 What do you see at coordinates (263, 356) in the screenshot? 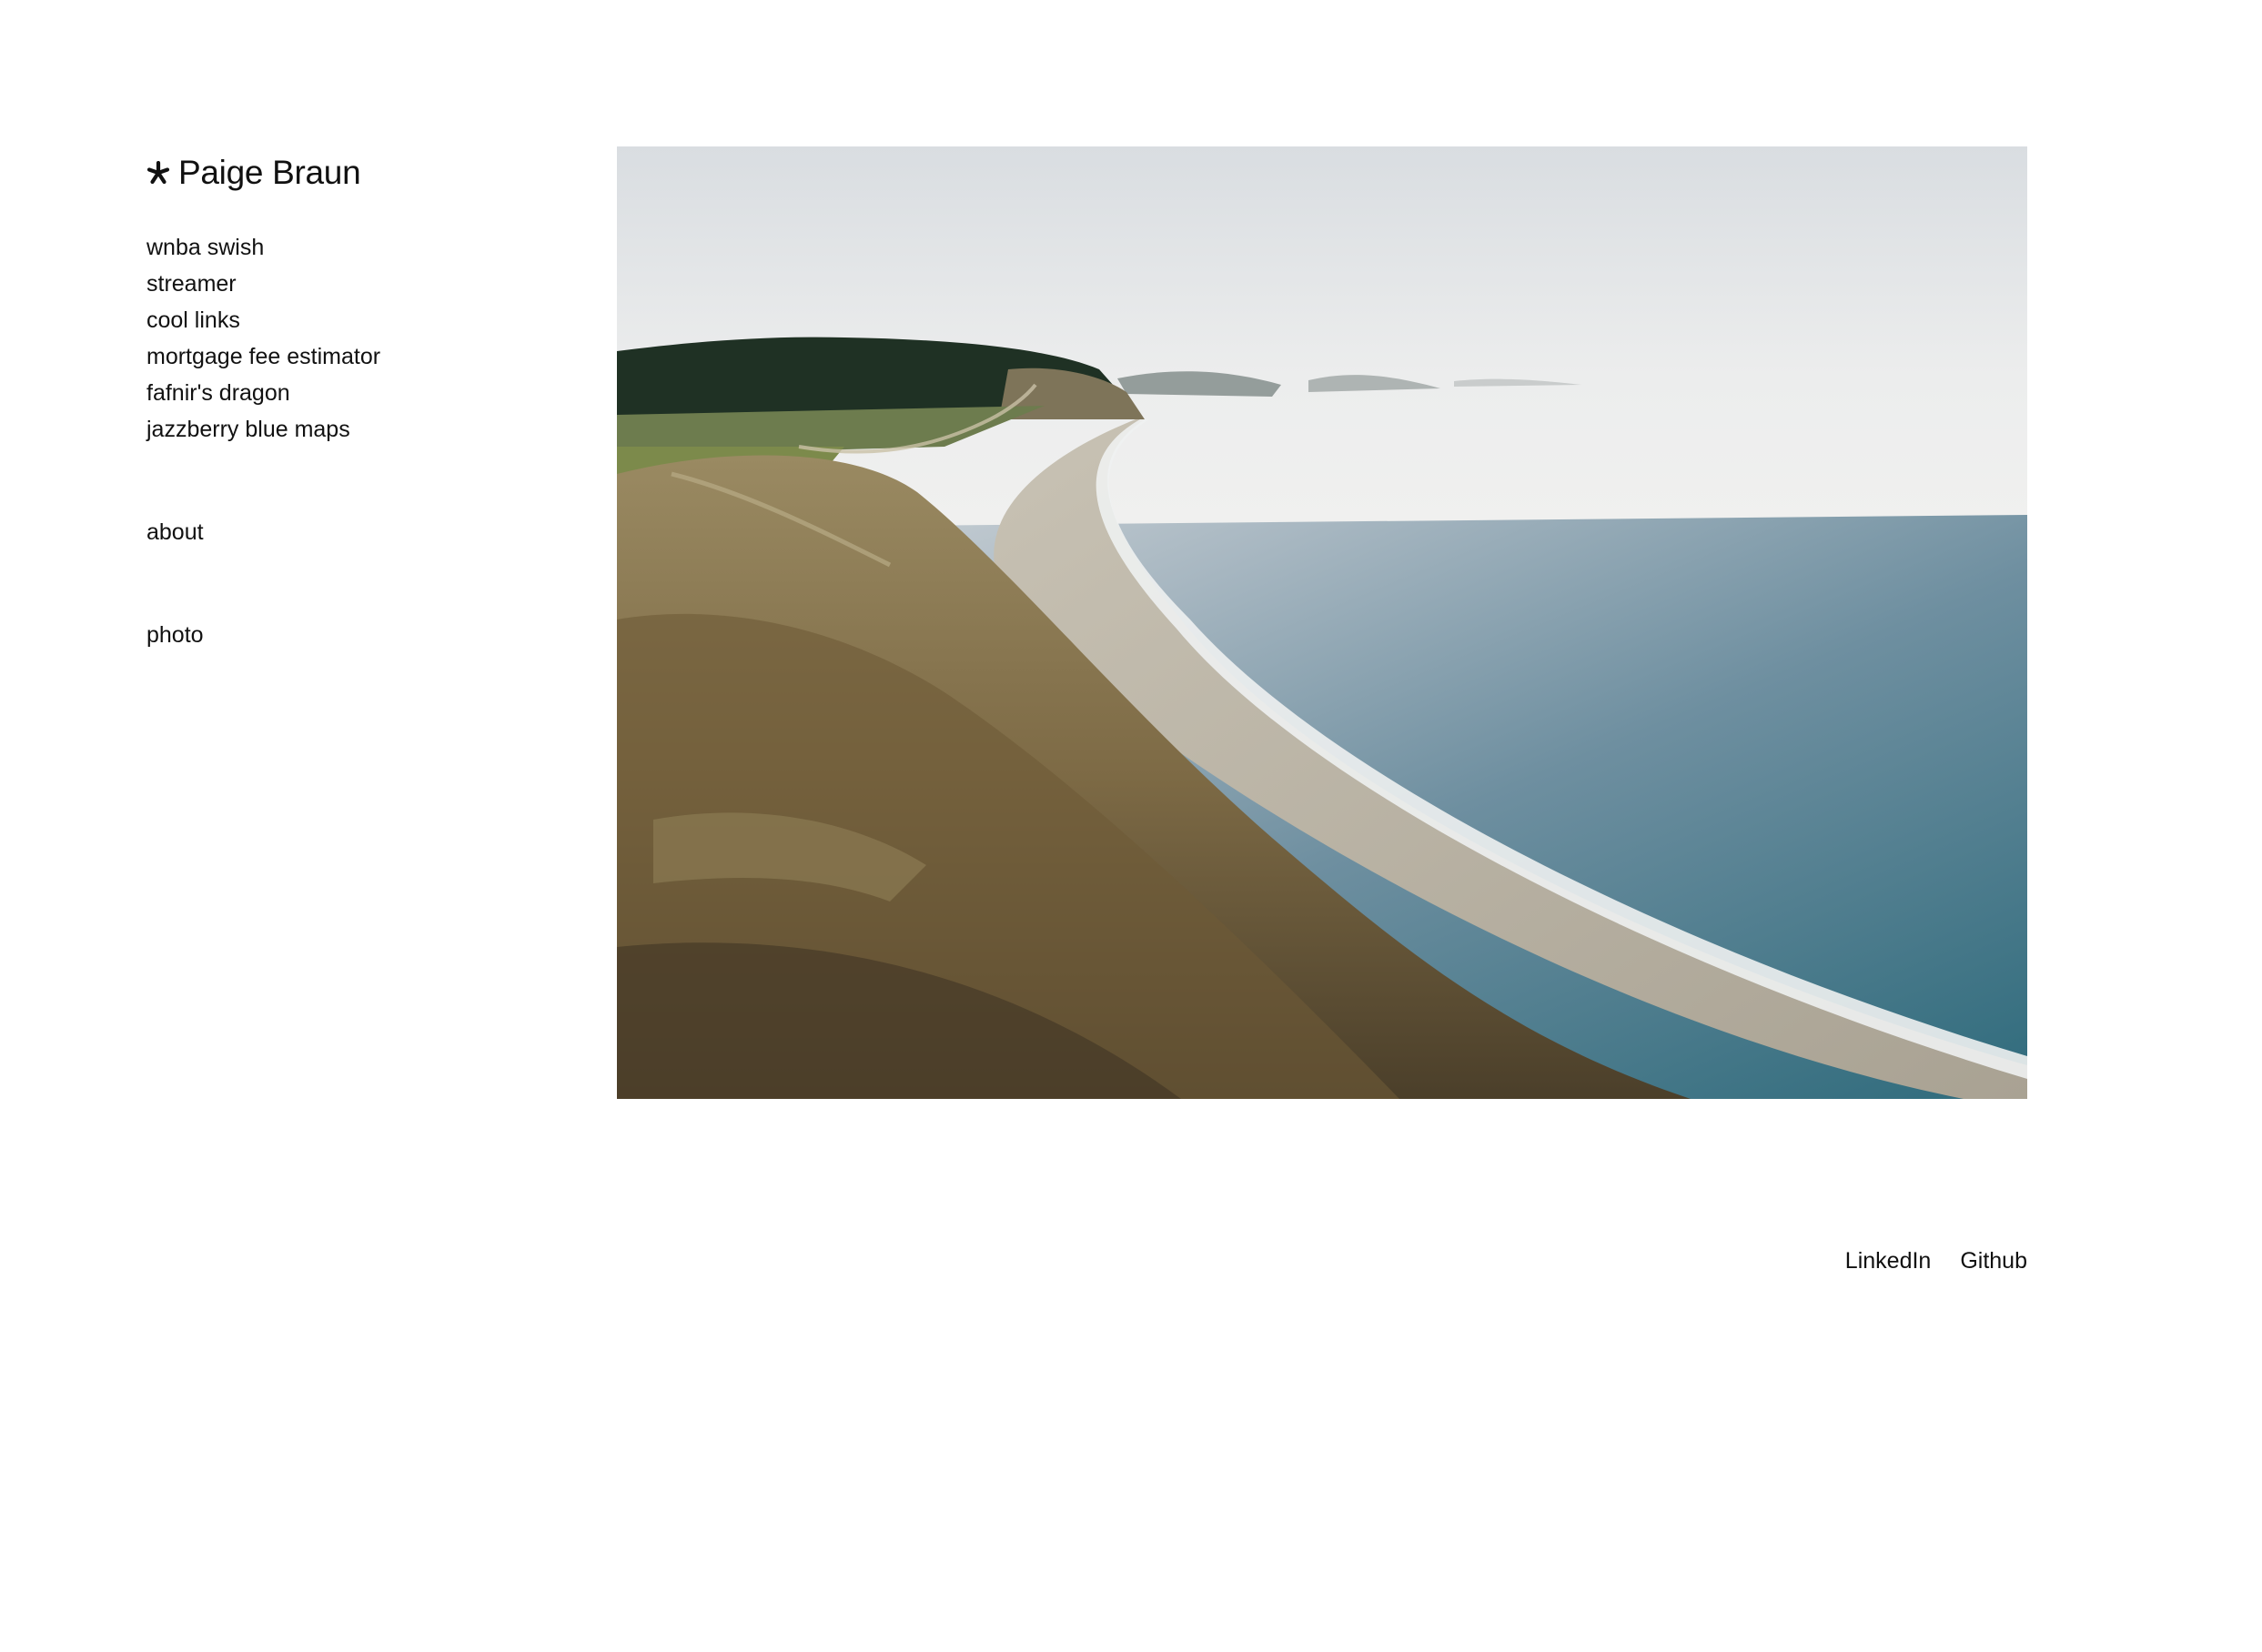
I see `nav-link-label: mortgage fee estimator` at bounding box center [263, 356].